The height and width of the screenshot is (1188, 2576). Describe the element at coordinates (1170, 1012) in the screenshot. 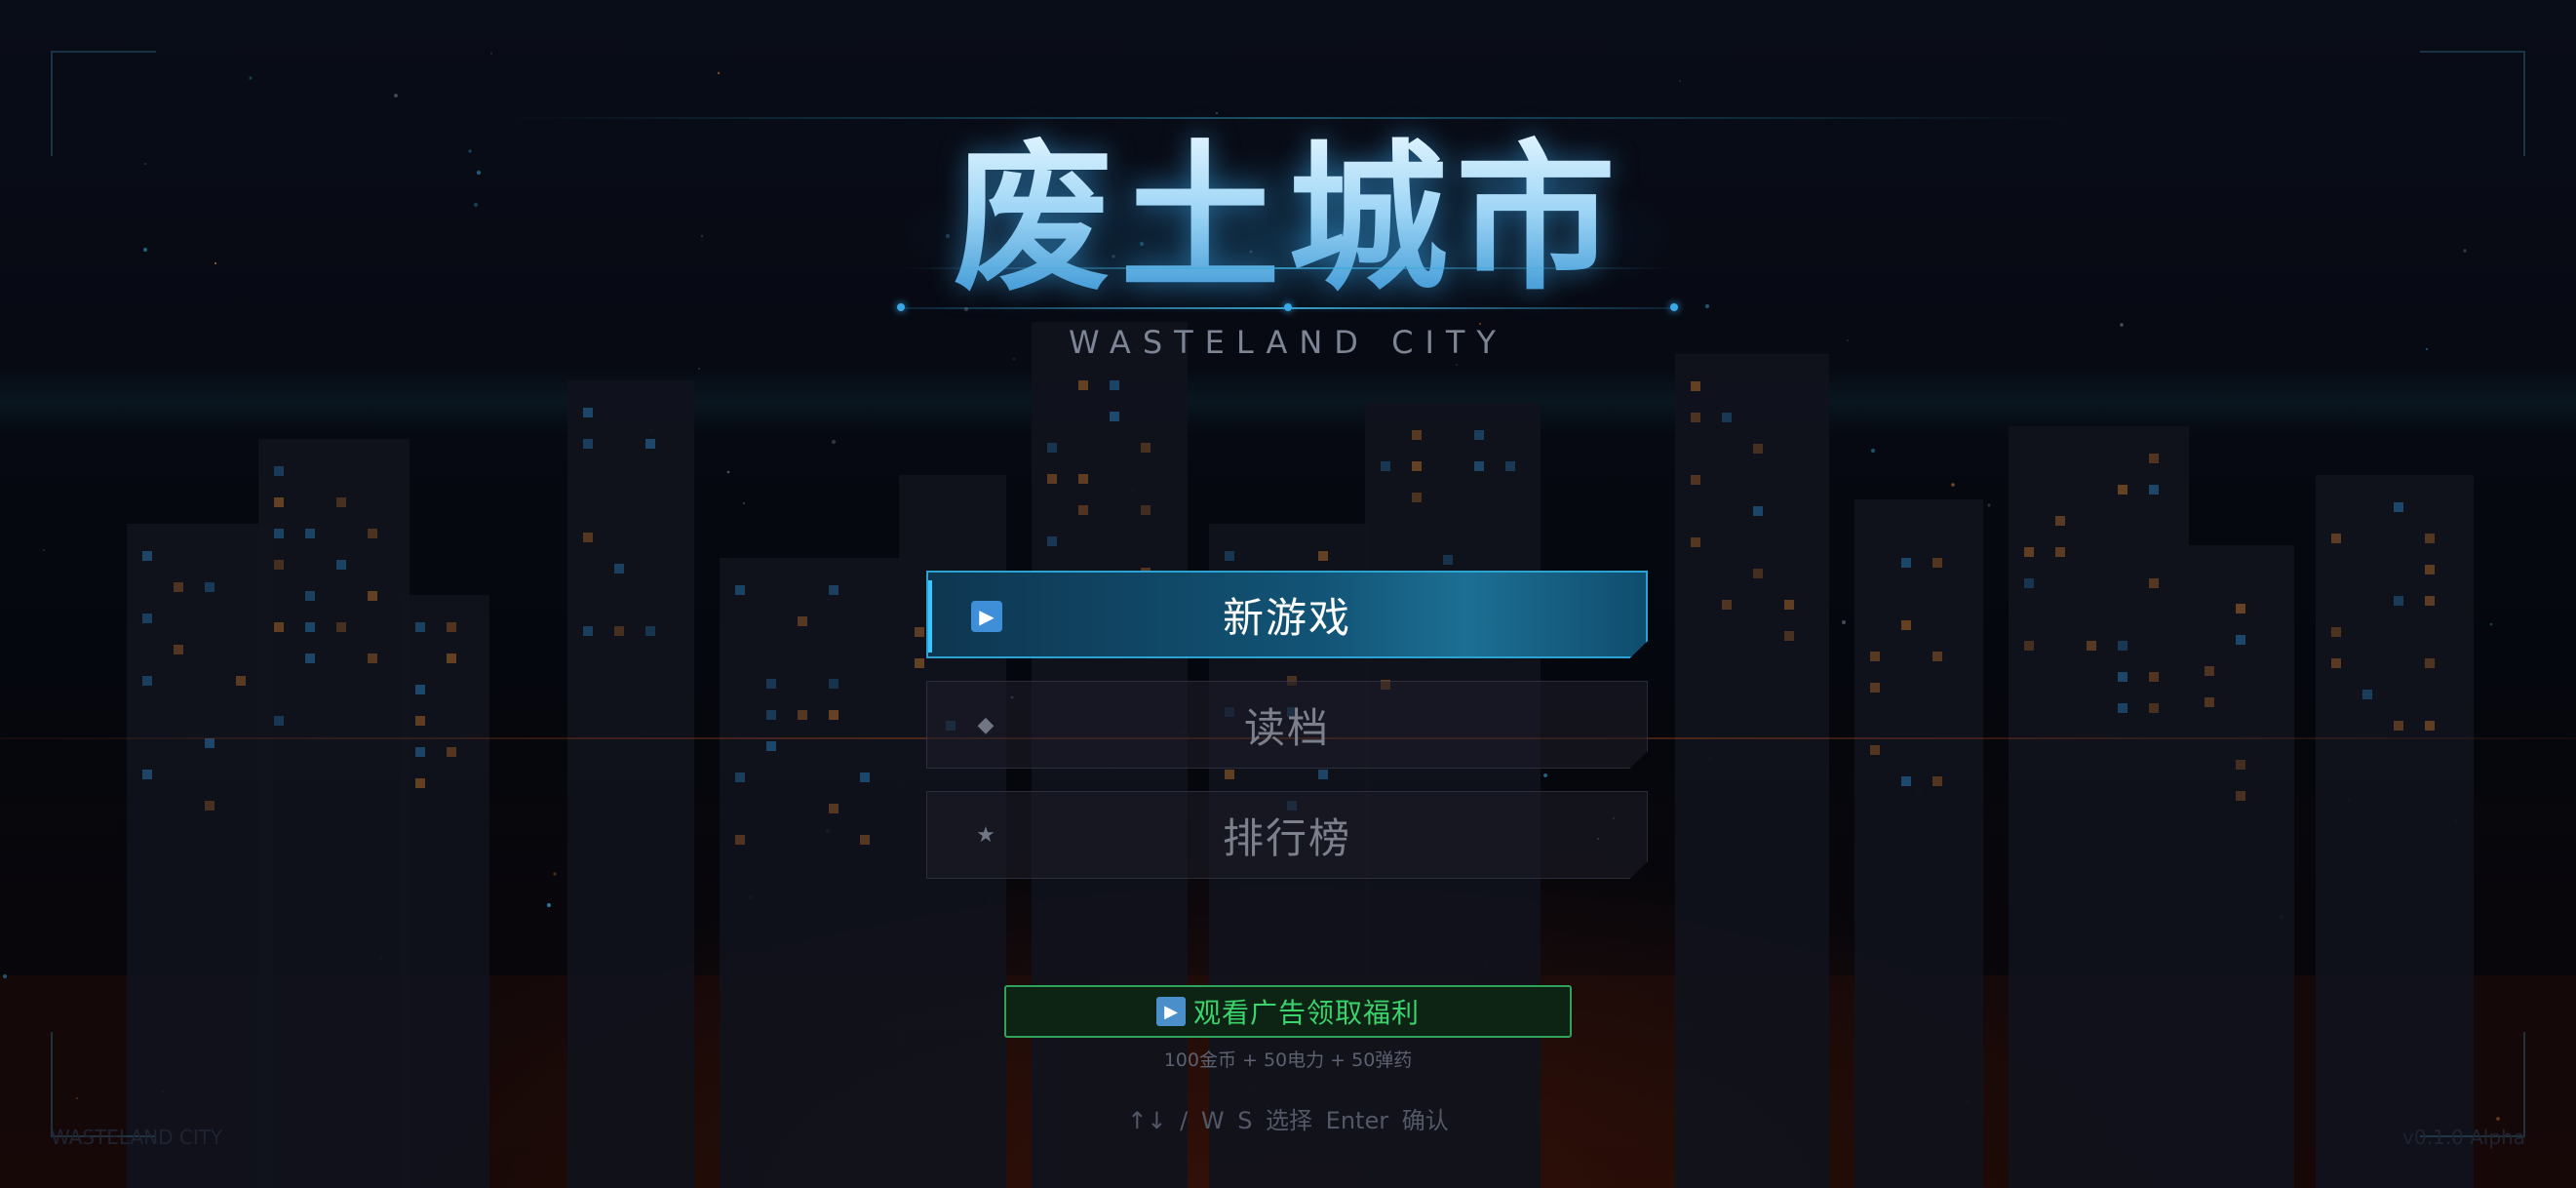

I see `play-icon: ▶` at that location.